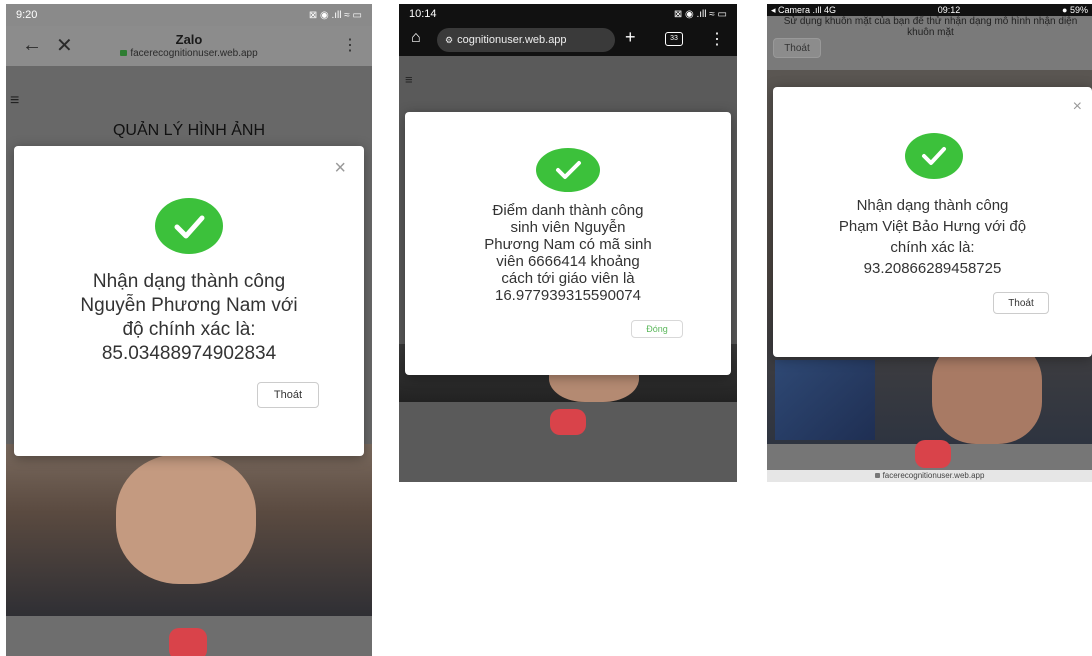  I want to click on page-heading: QUẢN LÝ HÌNH ẢNH, so click(189, 130).